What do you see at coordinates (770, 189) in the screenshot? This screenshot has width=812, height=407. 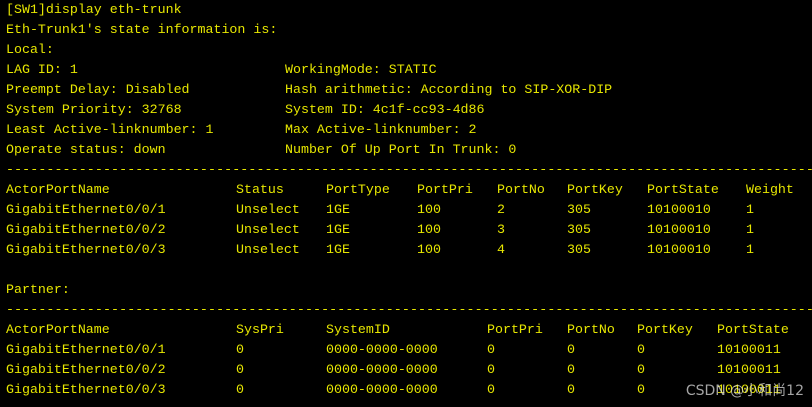 I see `header-weight: Weight` at bounding box center [770, 189].